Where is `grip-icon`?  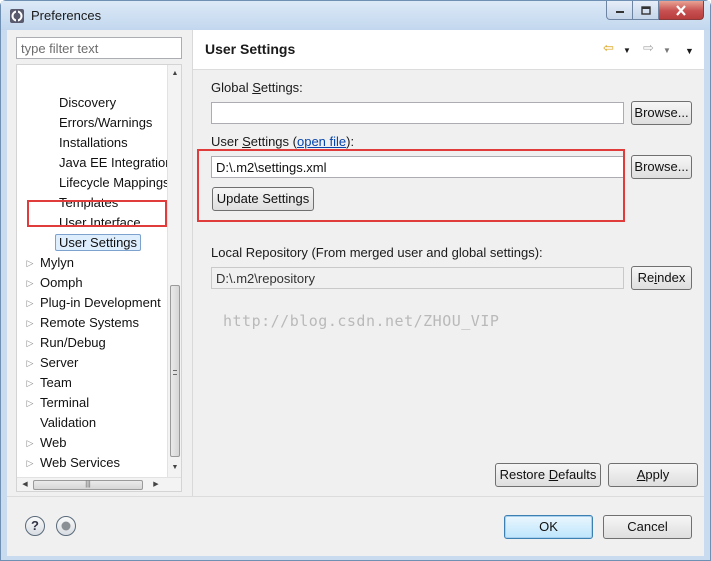
grip-icon is located at coordinates (175, 372).